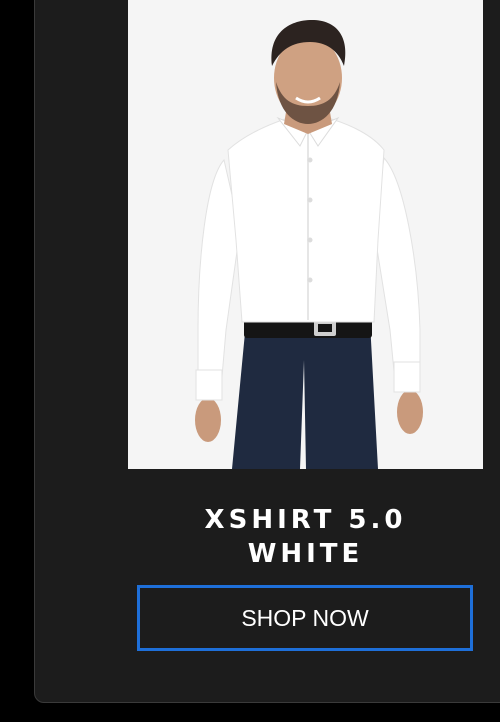 The height and width of the screenshot is (722, 500). What do you see at coordinates (305, 537) in the screenshot?
I see `product-title: XSHIRT 5.0 WHITE` at bounding box center [305, 537].